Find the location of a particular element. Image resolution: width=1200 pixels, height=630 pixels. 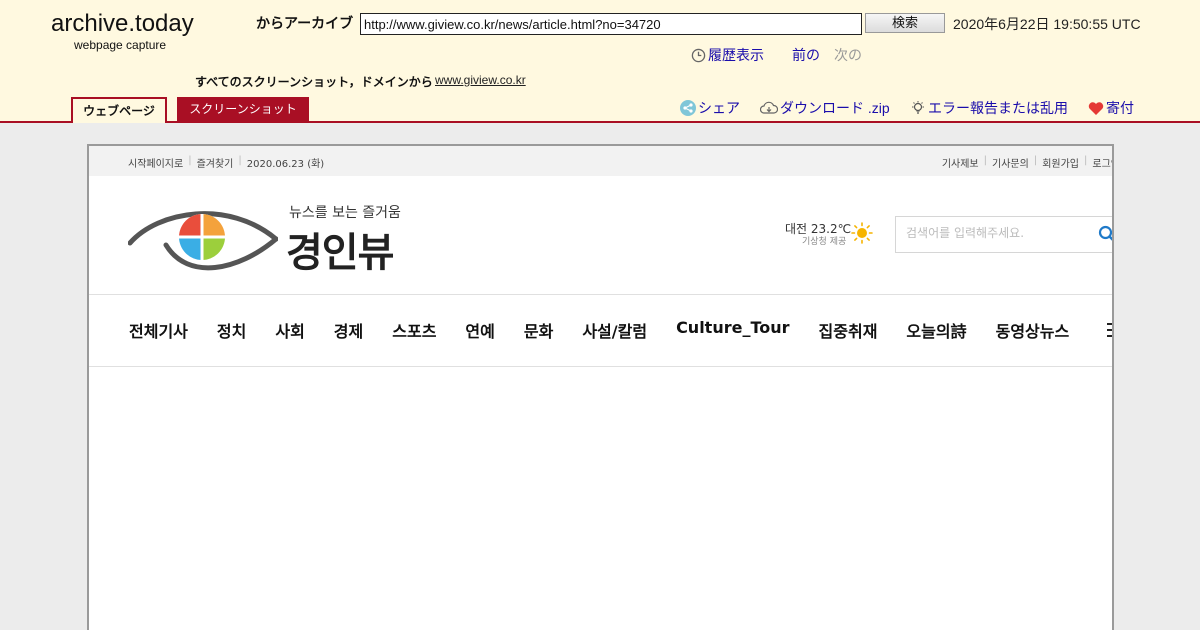

nav-item-video: 동영상뉴스 is located at coordinates (1033, 330).